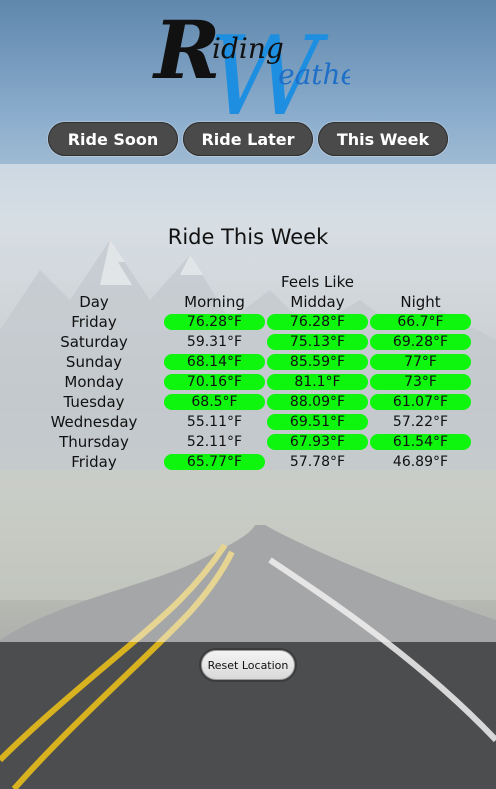  What do you see at coordinates (94, 342) in the screenshot?
I see `day-cell: Saturday` at bounding box center [94, 342].